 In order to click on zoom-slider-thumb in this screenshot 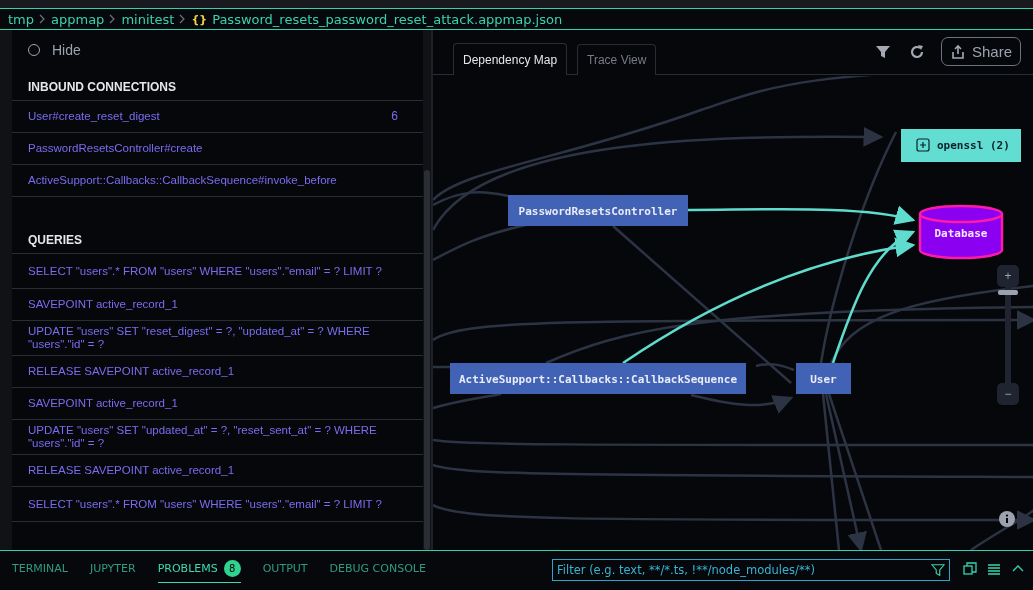, I will do `click(1008, 292)`.